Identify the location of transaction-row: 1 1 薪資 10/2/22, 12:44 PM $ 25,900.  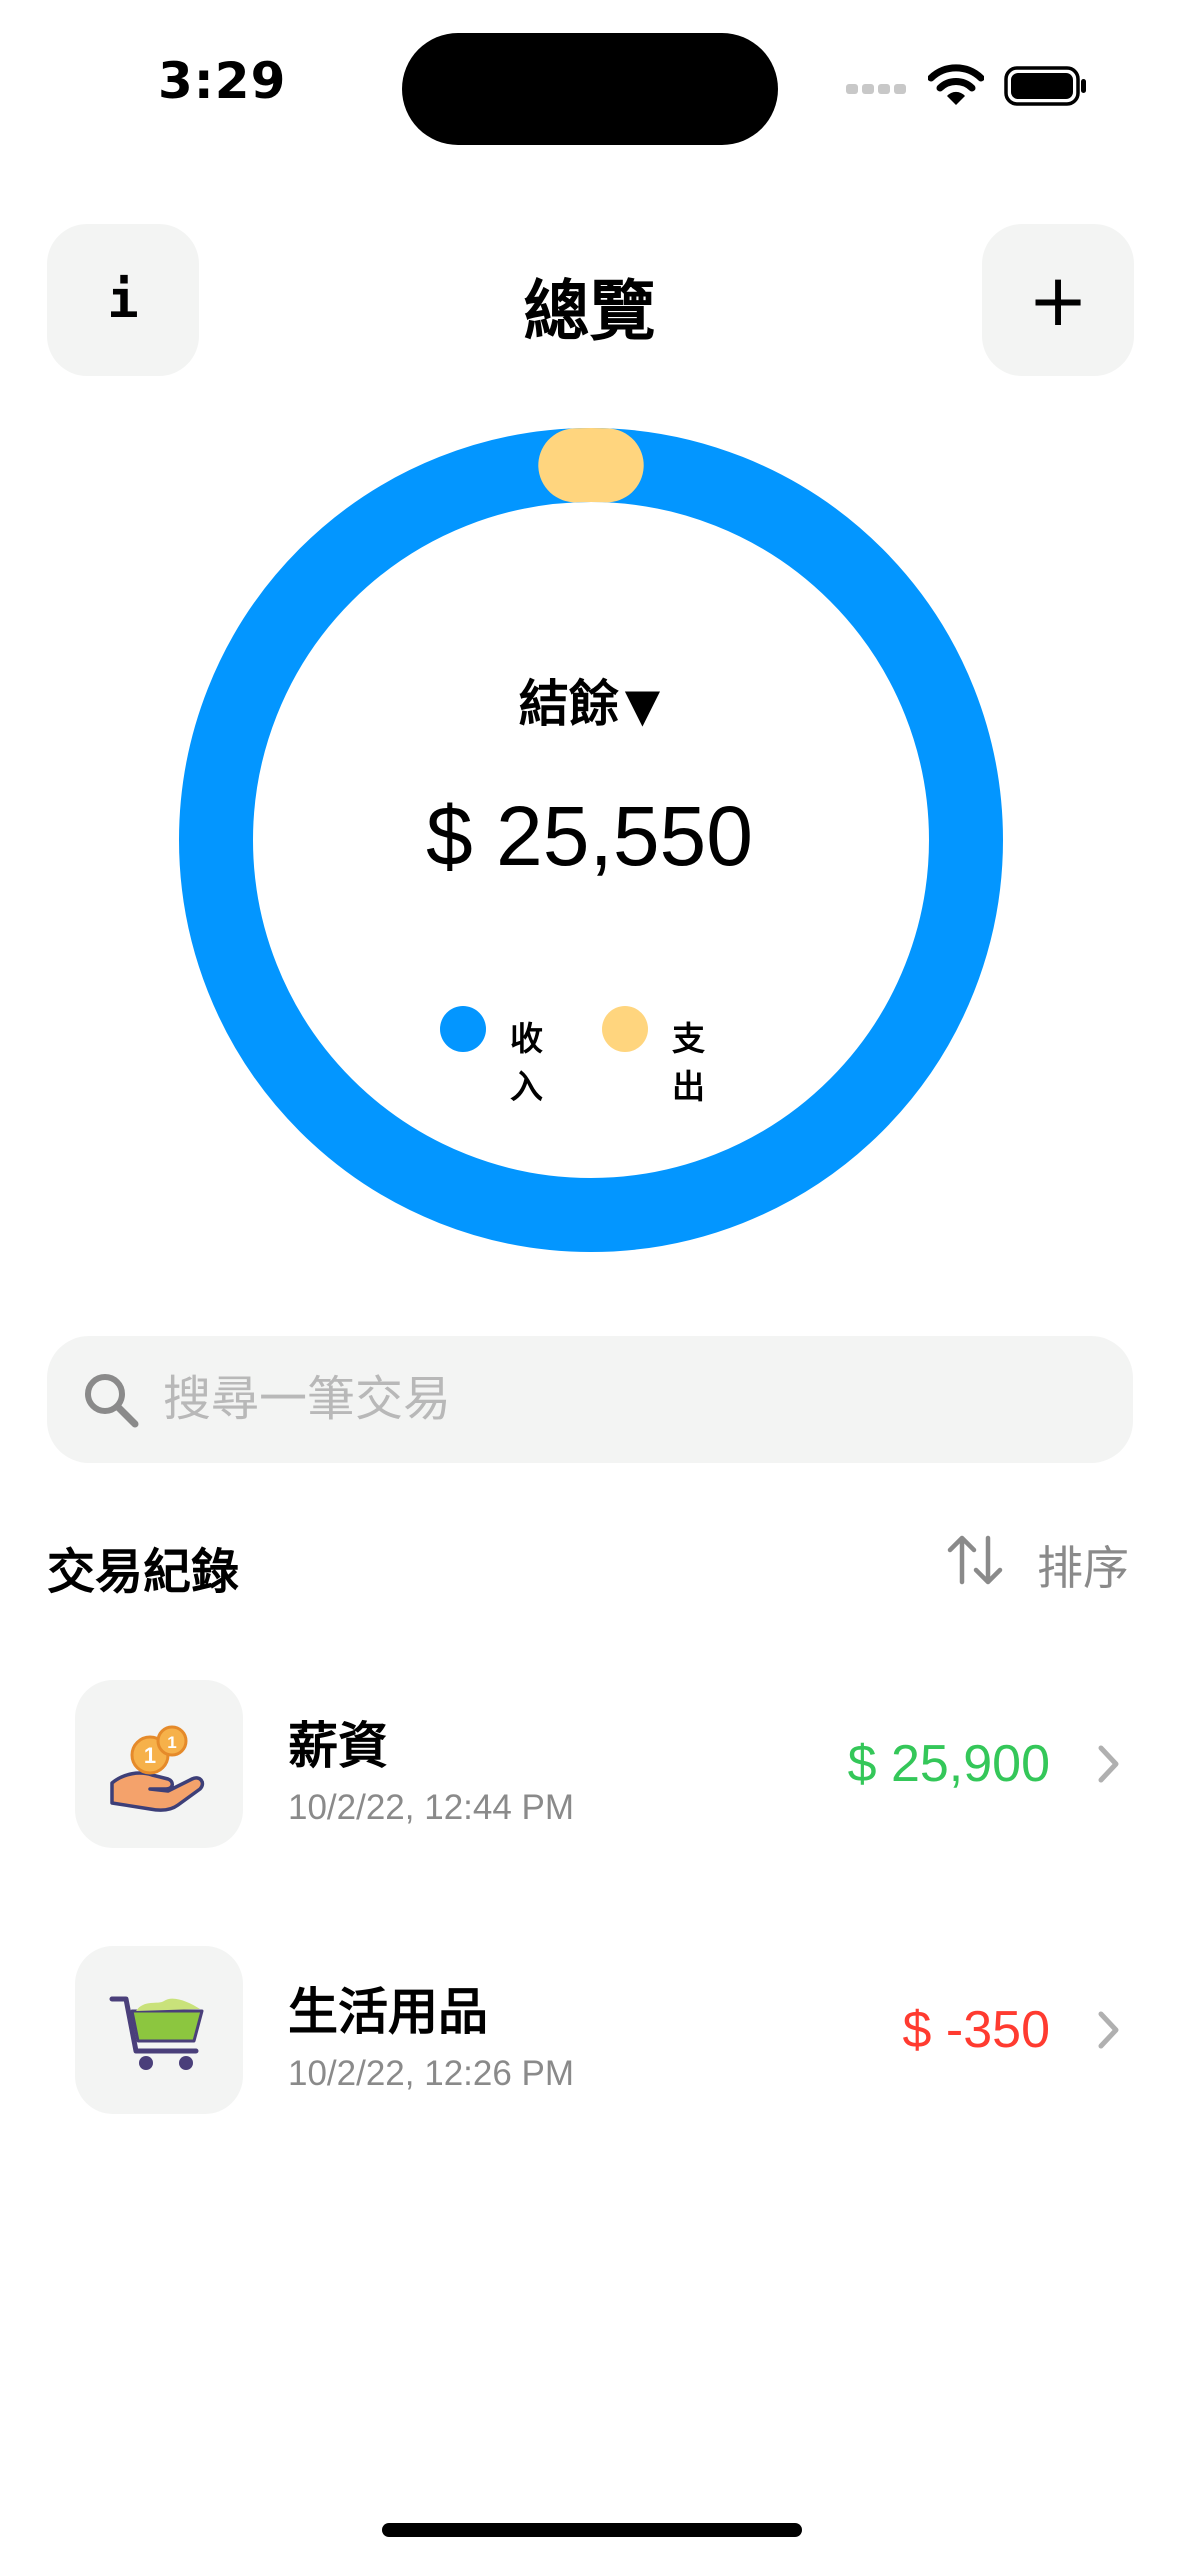
(590, 1764).